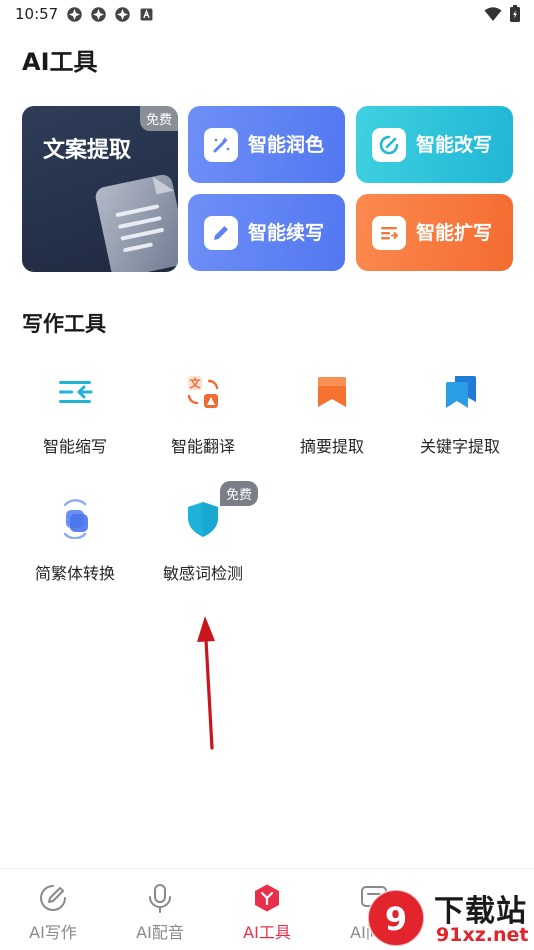  Describe the element at coordinates (202, 573) in the screenshot. I see `tool-label: 敏感词检测` at that location.